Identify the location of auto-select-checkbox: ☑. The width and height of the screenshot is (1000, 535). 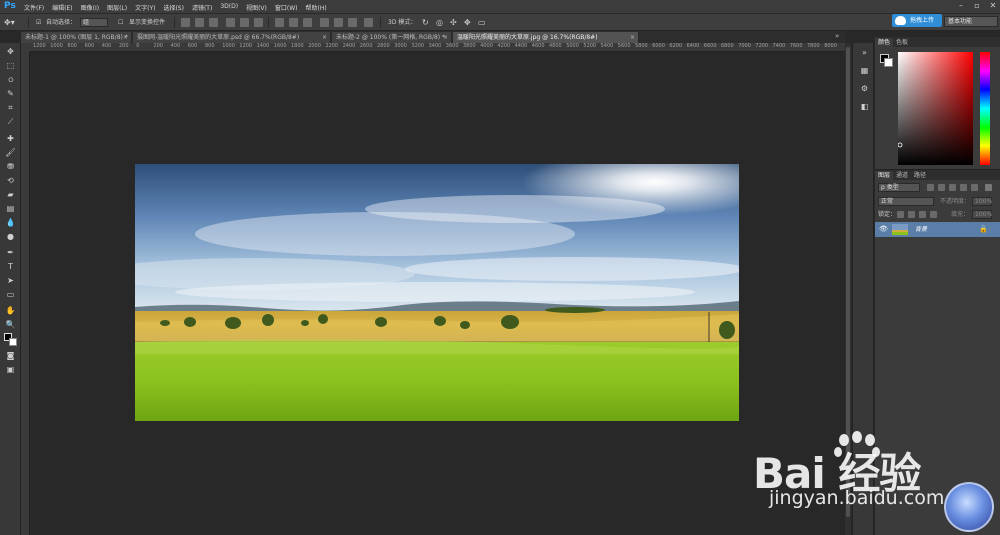
(38, 22).